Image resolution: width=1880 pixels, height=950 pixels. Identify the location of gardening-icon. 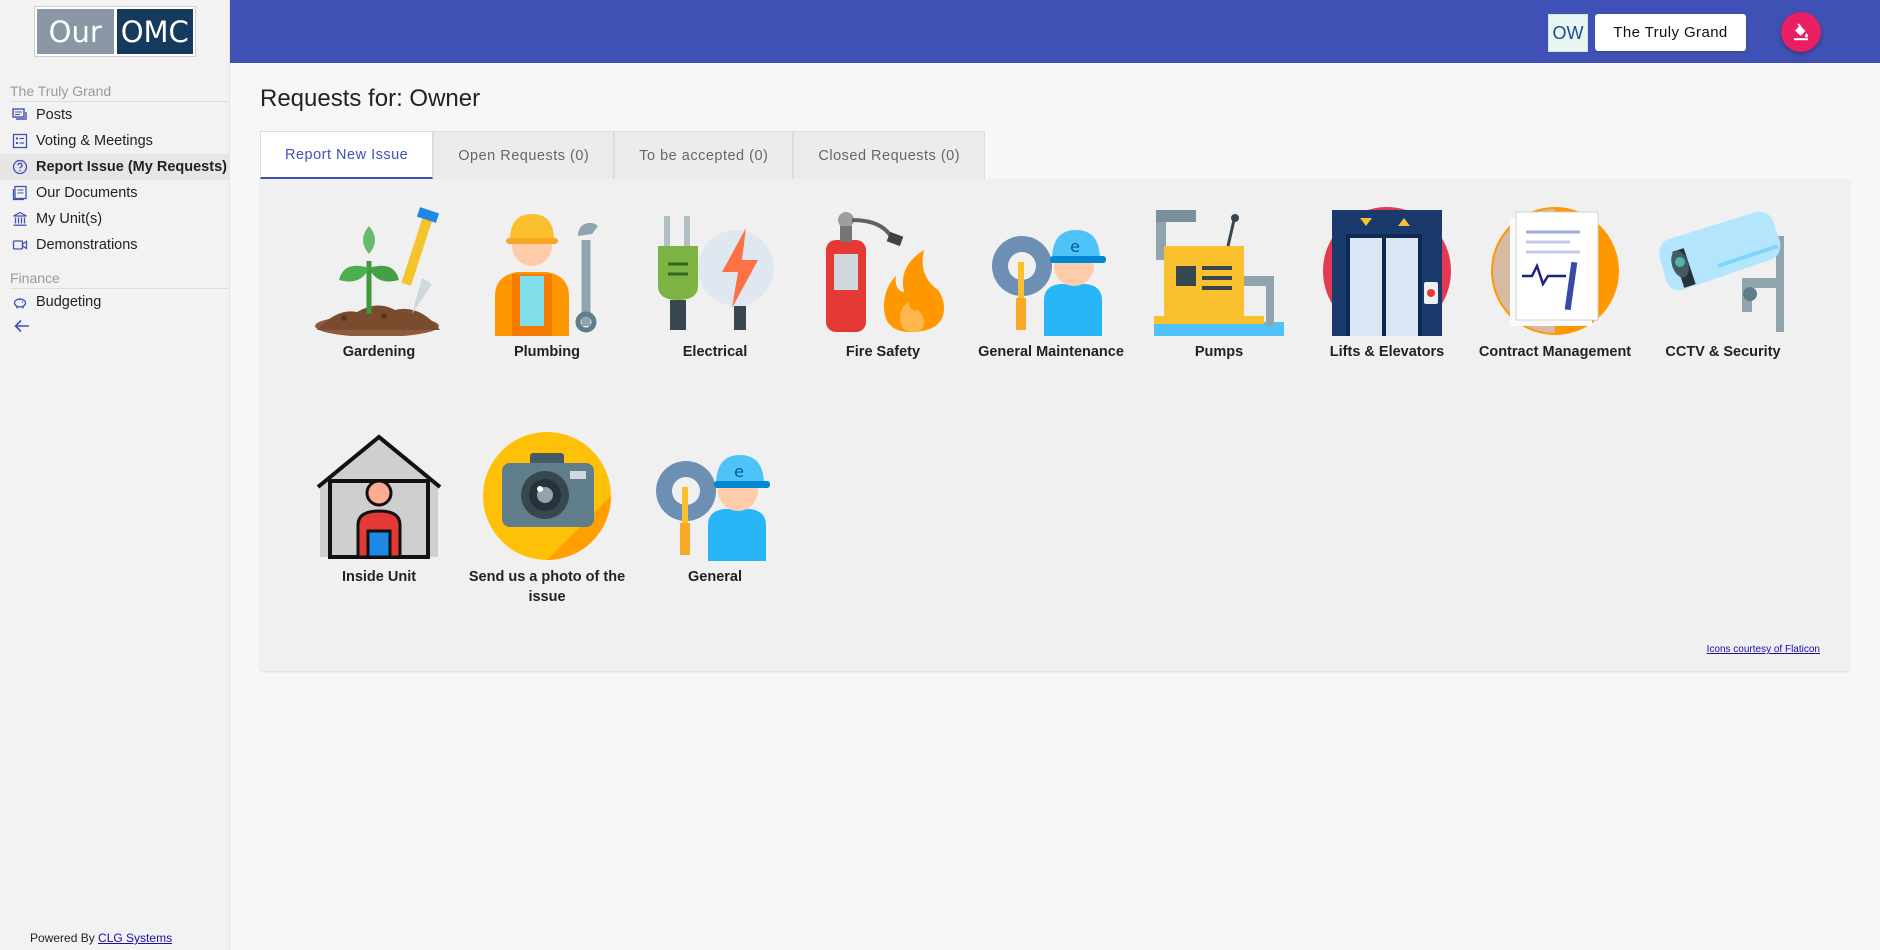
(377, 271).